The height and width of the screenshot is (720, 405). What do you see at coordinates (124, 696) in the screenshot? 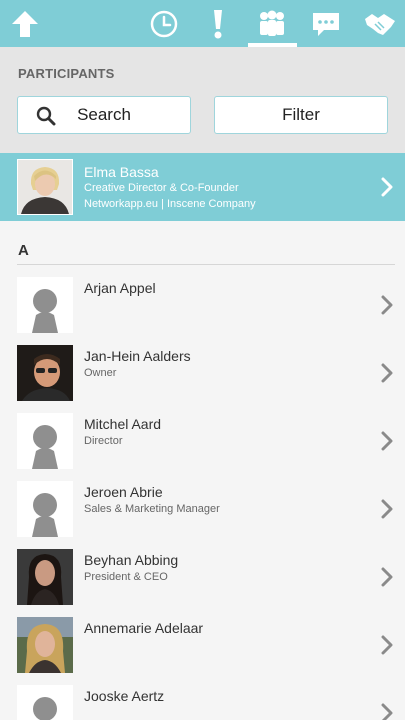
I see `participant-name: Jooske Aertz` at bounding box center [124, 696].